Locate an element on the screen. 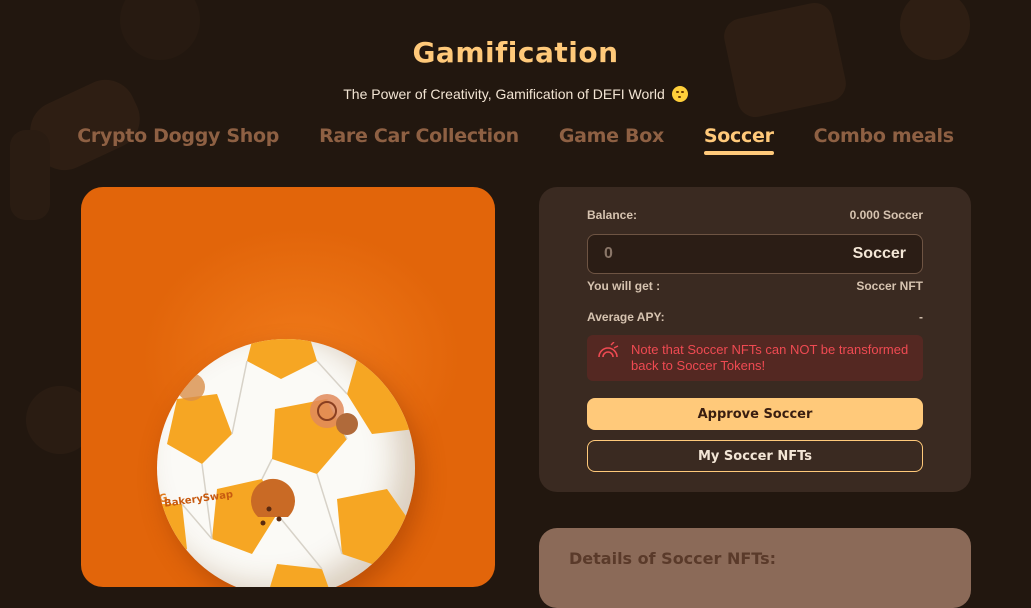  rainbow-warning-icon is located at coordinates (608, 350).